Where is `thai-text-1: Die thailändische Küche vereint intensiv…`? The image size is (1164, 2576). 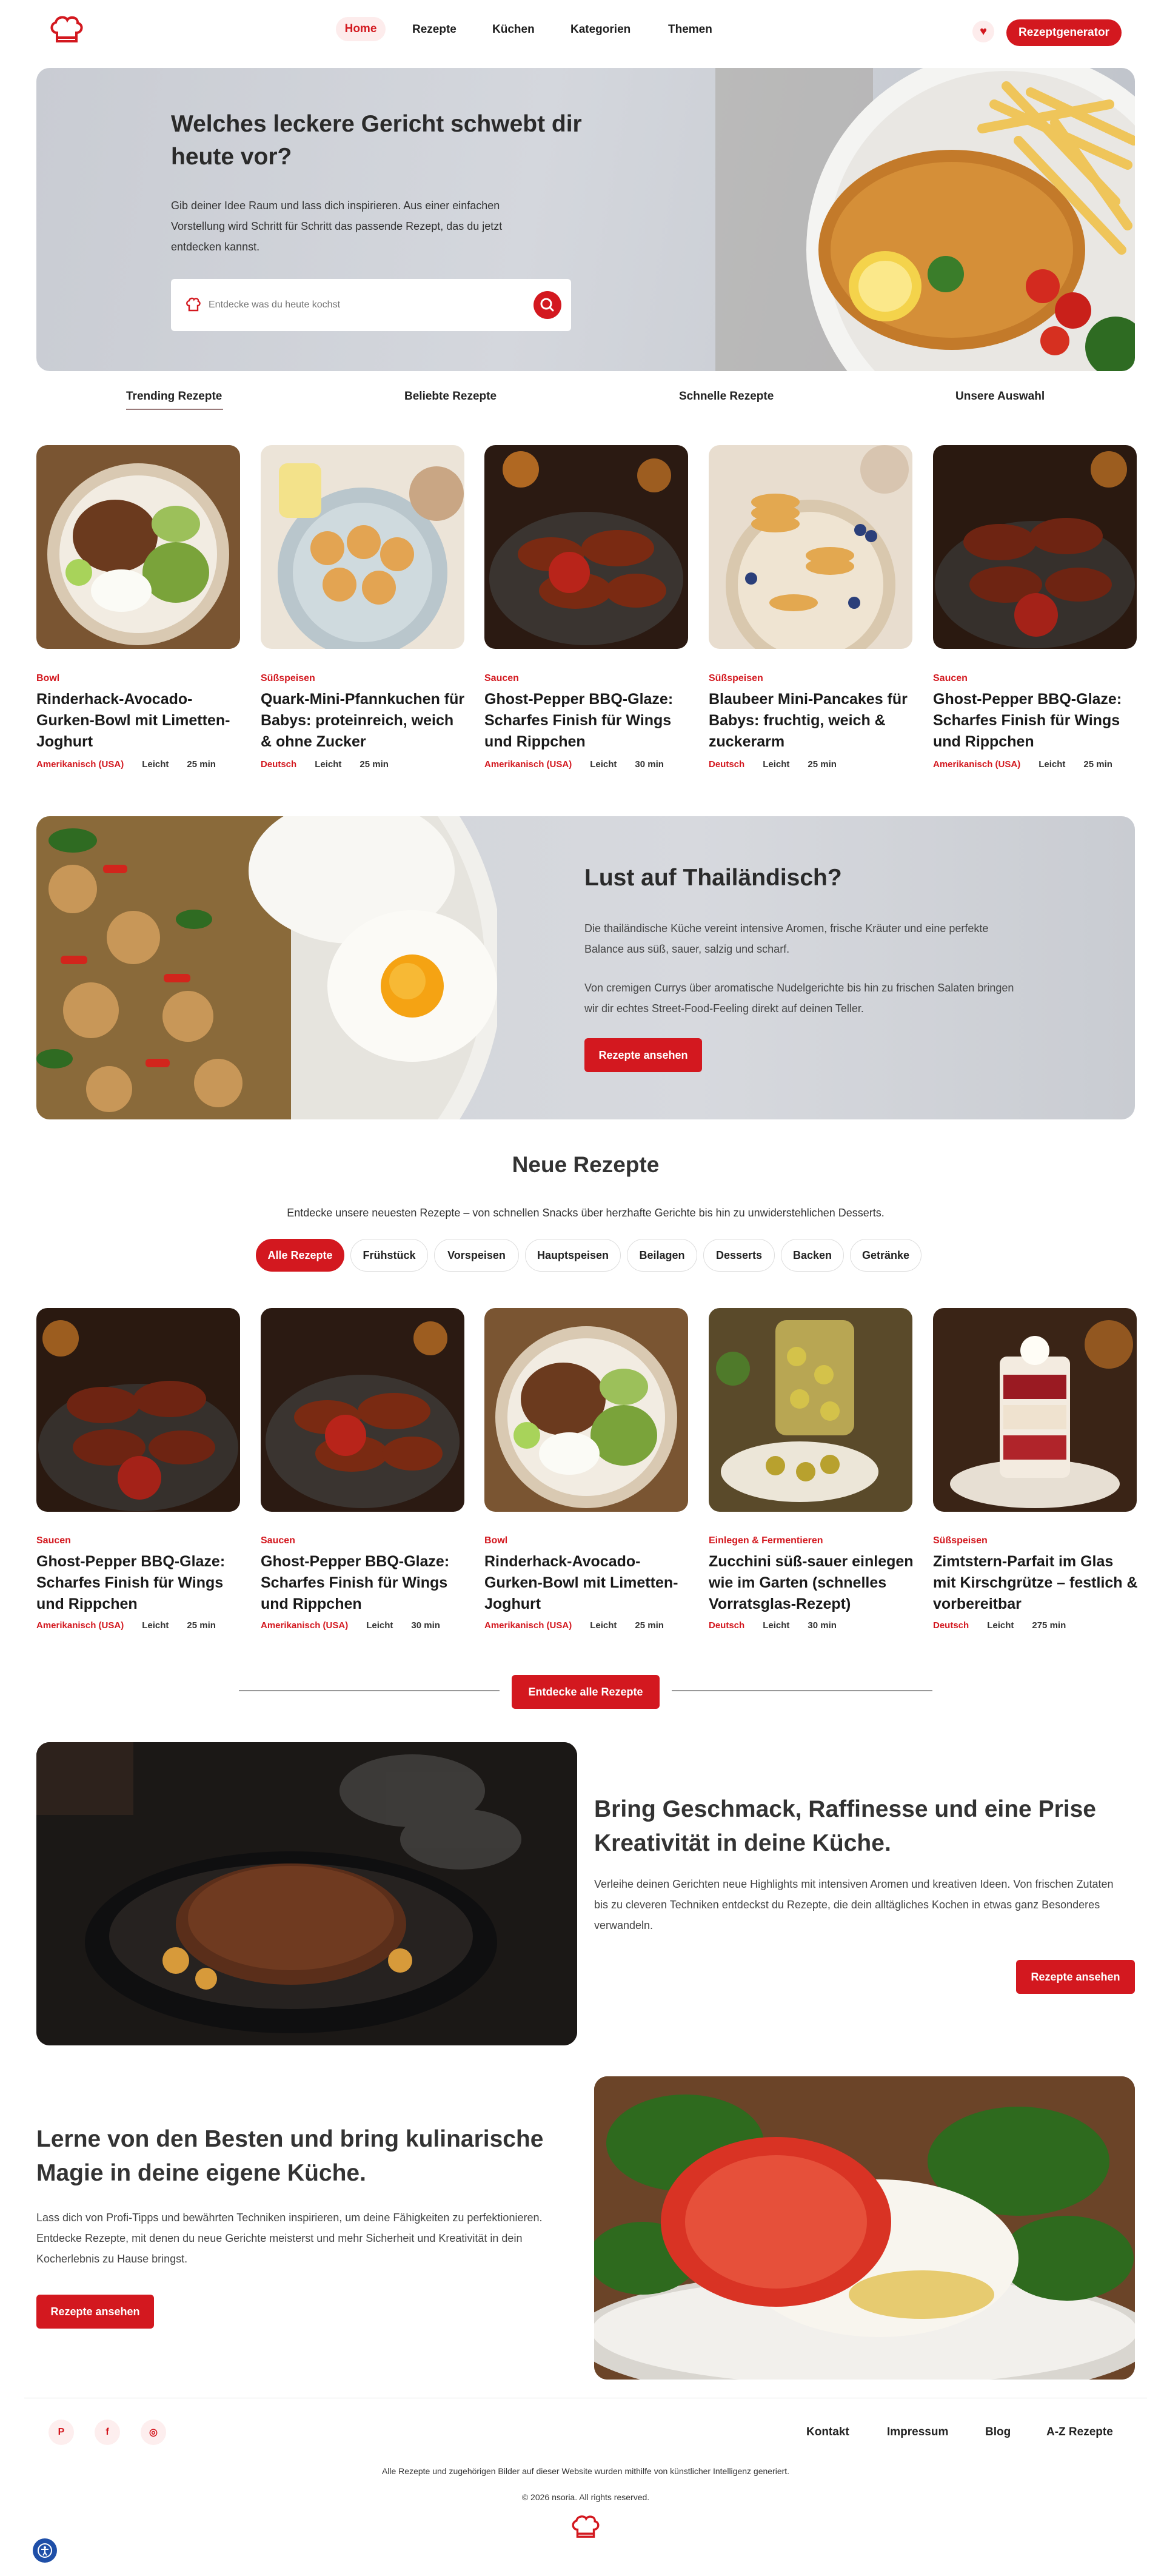 thai-text-1: Die thailändische Küche vereint intensiv… is located at coordinates (786, 938).